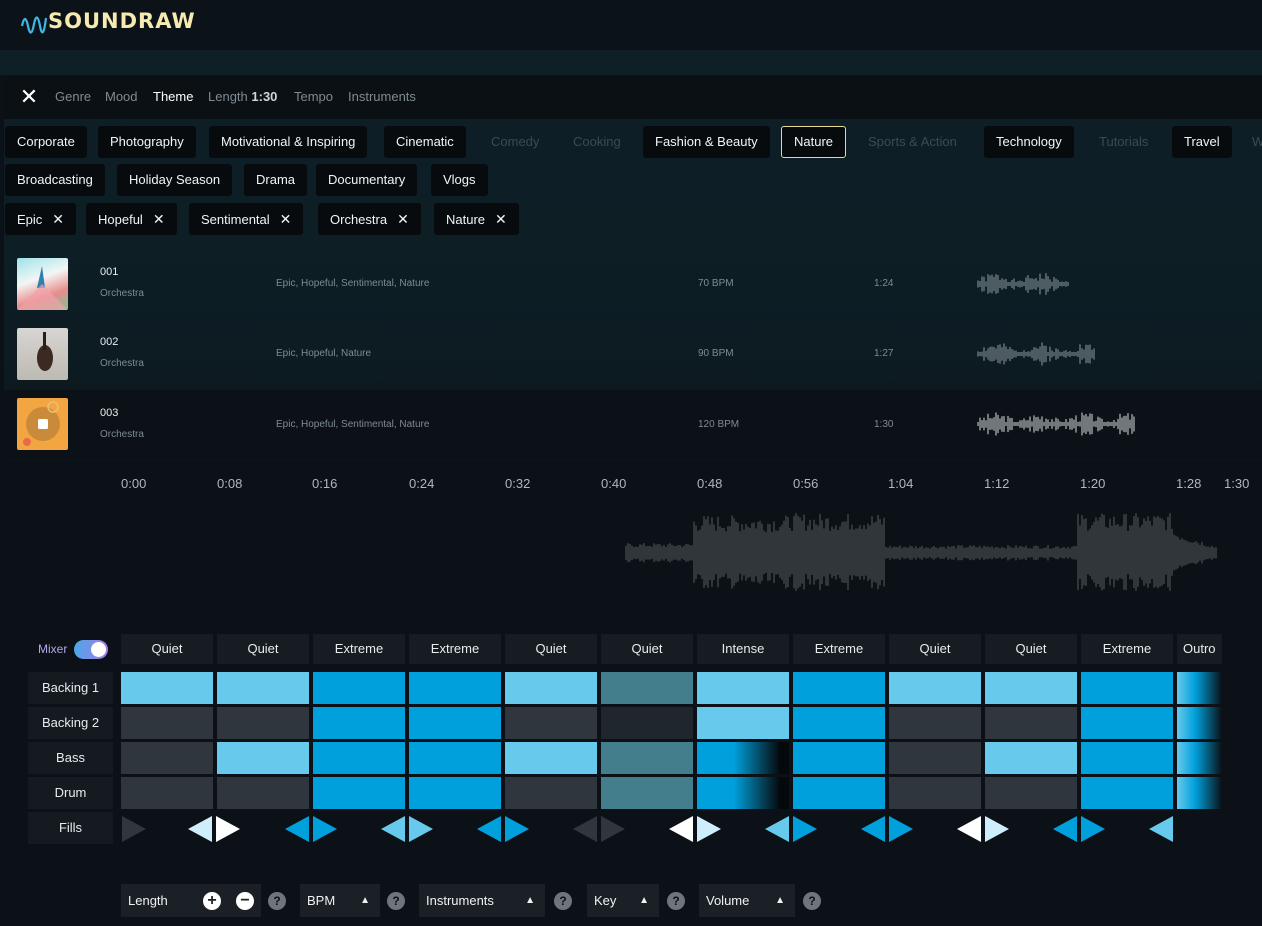 The width and height of the screenshot is (1262, 926). Describe the element at coordinates (1202, 142) in the screenshot. I see `theme-chip-travel: Travel` at that location.